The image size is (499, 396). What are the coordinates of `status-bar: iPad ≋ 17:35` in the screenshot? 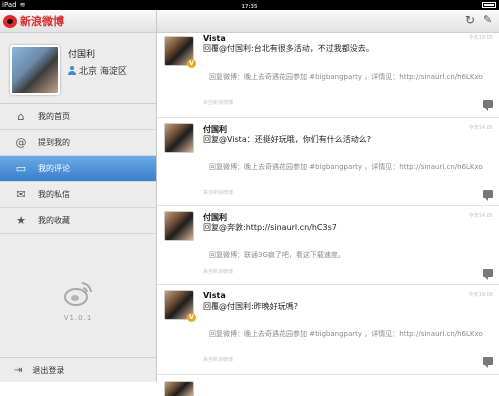 It's located at (249, 5).